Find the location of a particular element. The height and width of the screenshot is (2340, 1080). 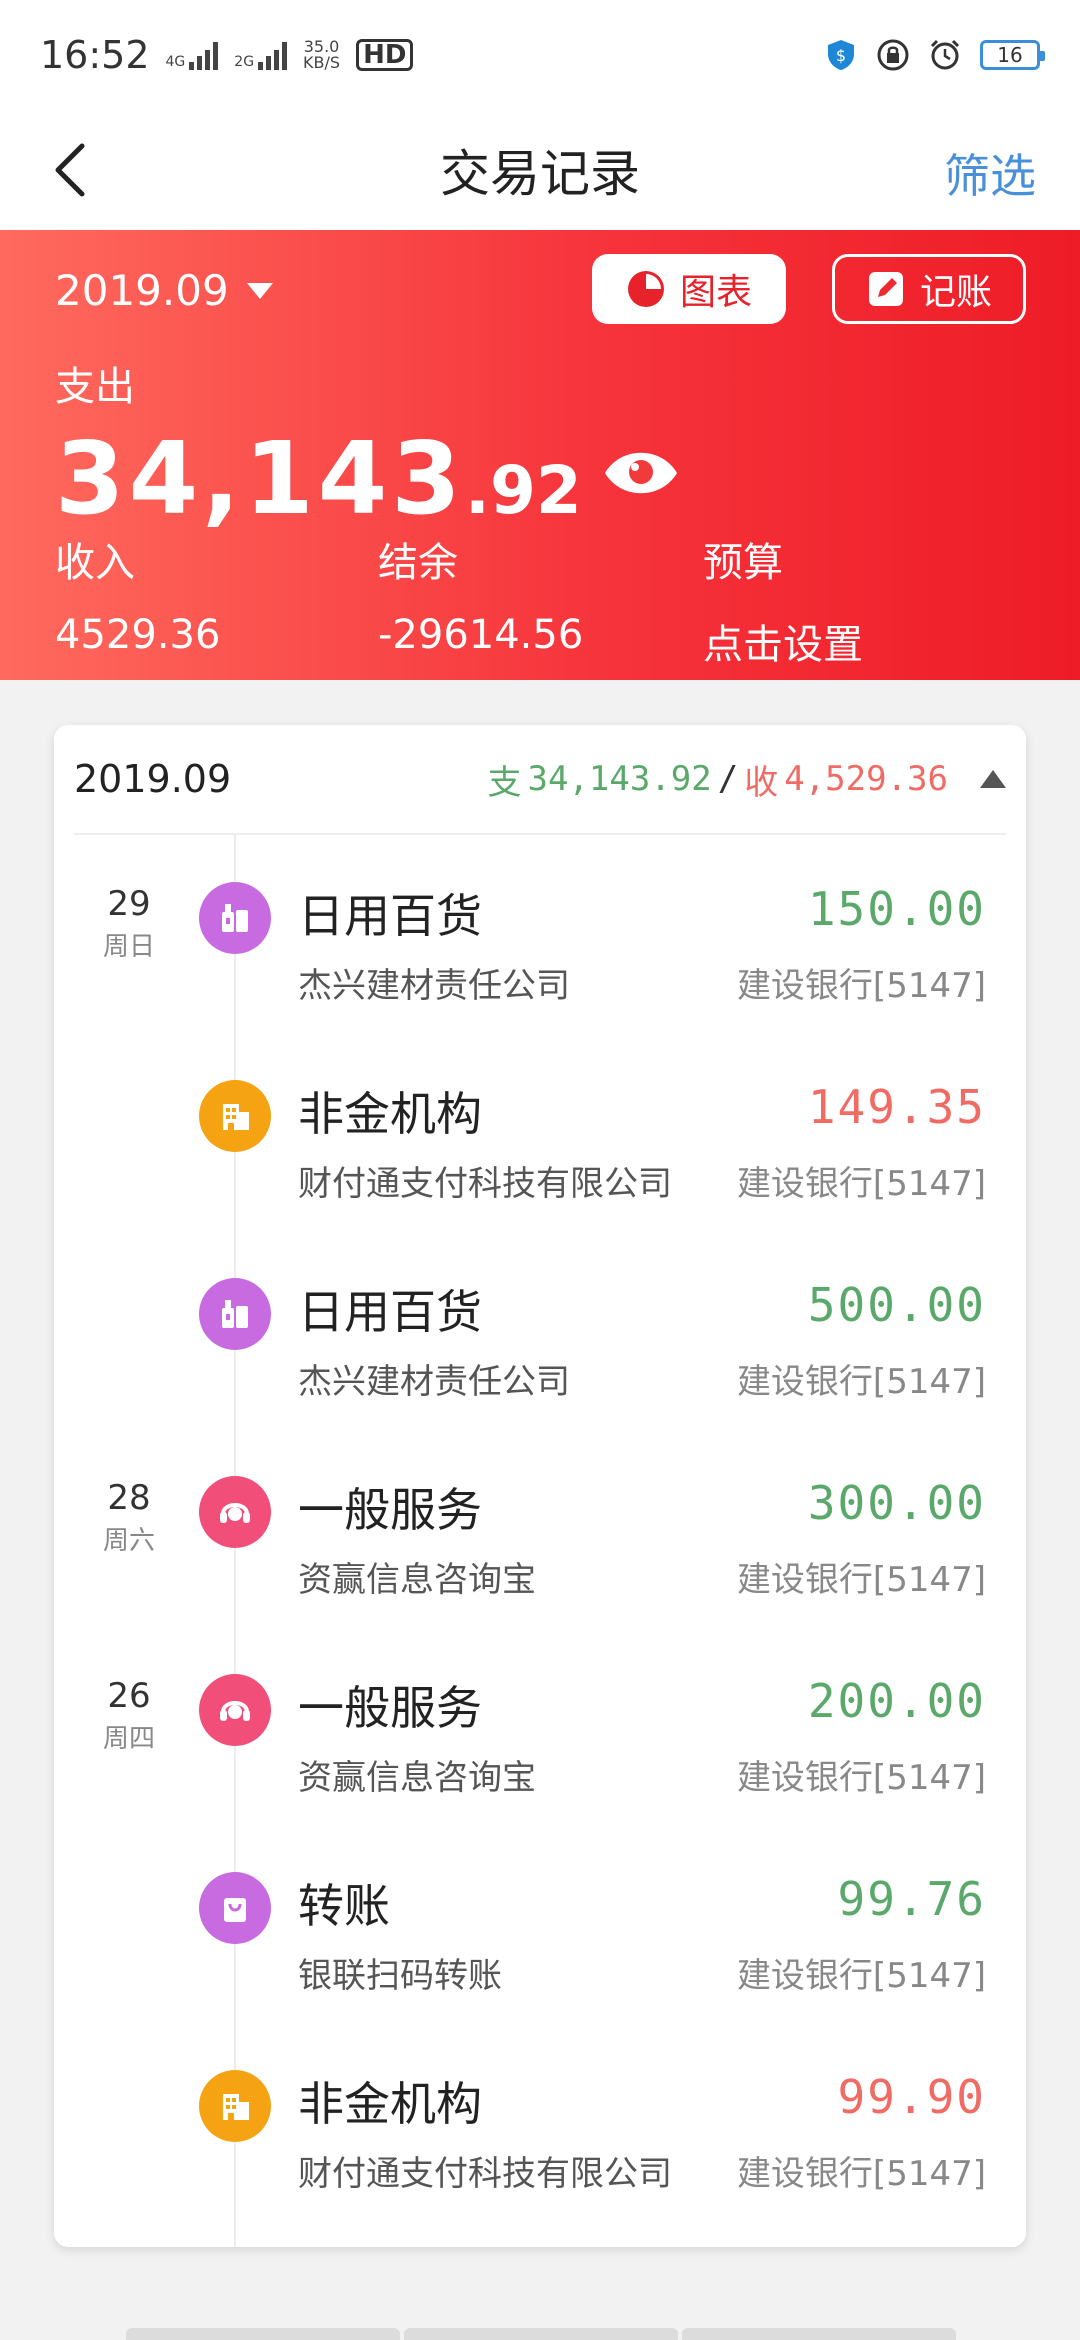

transaction-day: 26 is located at coordinates (129, 1696).